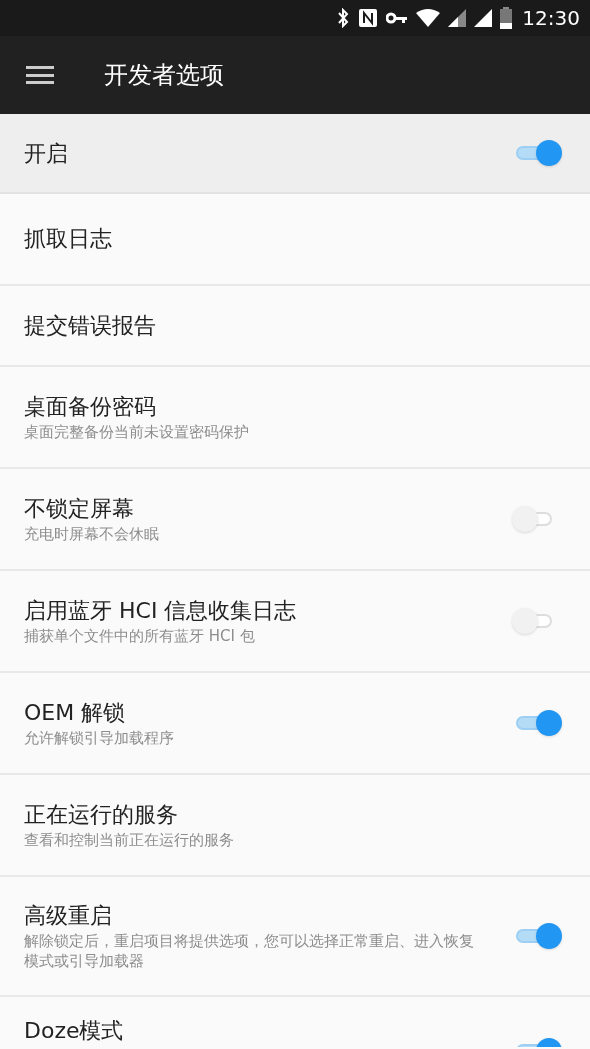  I want to click on setting-description: 充电时屏幕不会休眠, so click(91, 534).